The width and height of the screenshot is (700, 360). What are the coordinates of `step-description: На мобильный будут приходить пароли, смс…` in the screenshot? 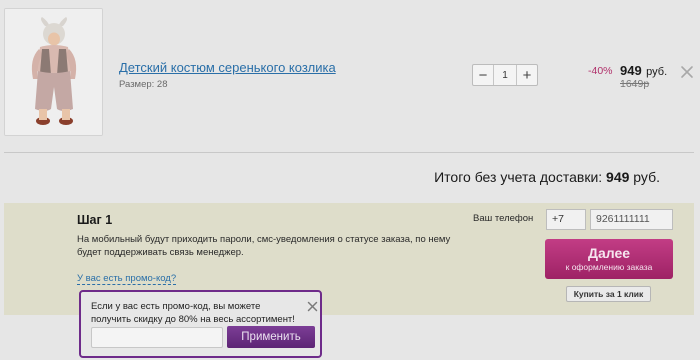 It's located at (264, 246).